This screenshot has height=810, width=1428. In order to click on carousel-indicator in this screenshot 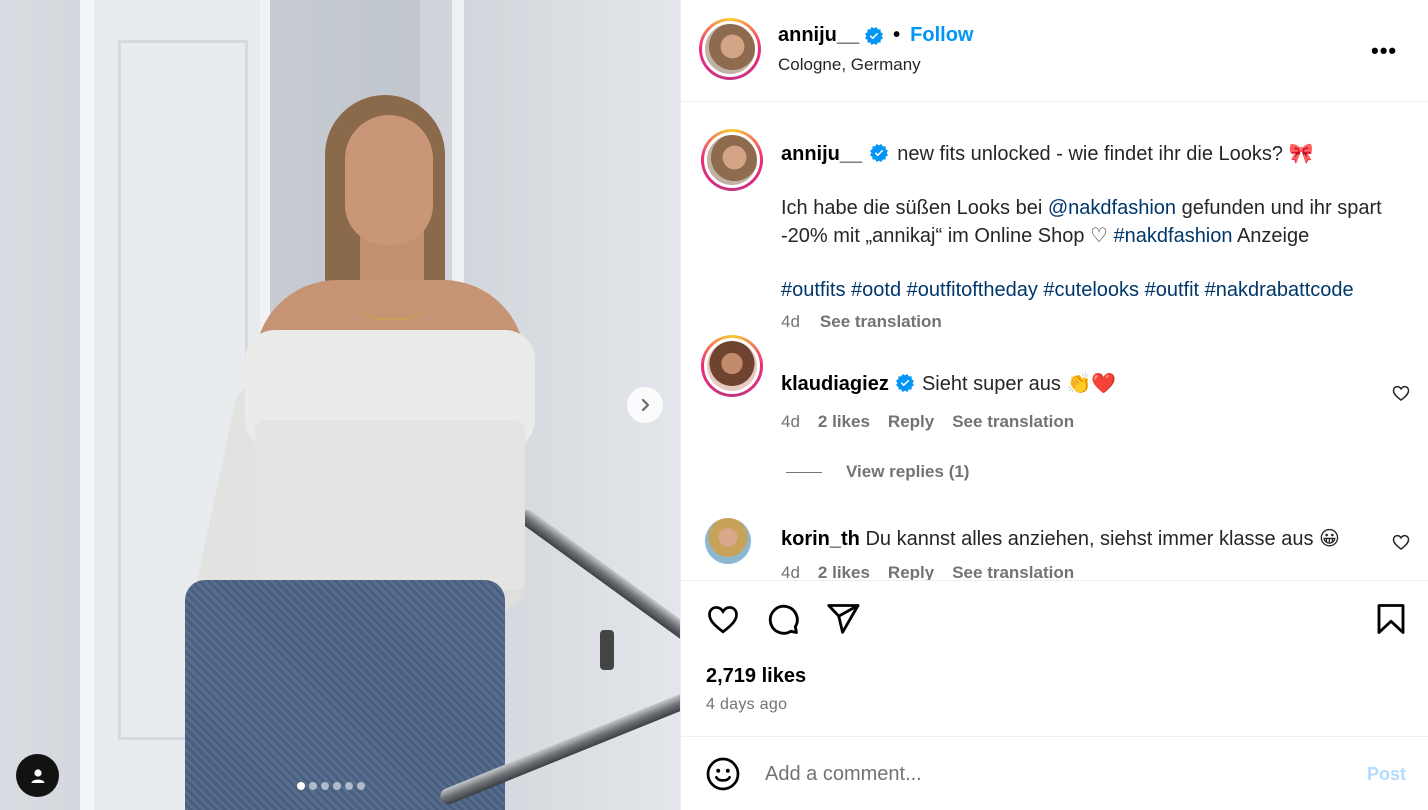, I will do `click(331, 786)`.